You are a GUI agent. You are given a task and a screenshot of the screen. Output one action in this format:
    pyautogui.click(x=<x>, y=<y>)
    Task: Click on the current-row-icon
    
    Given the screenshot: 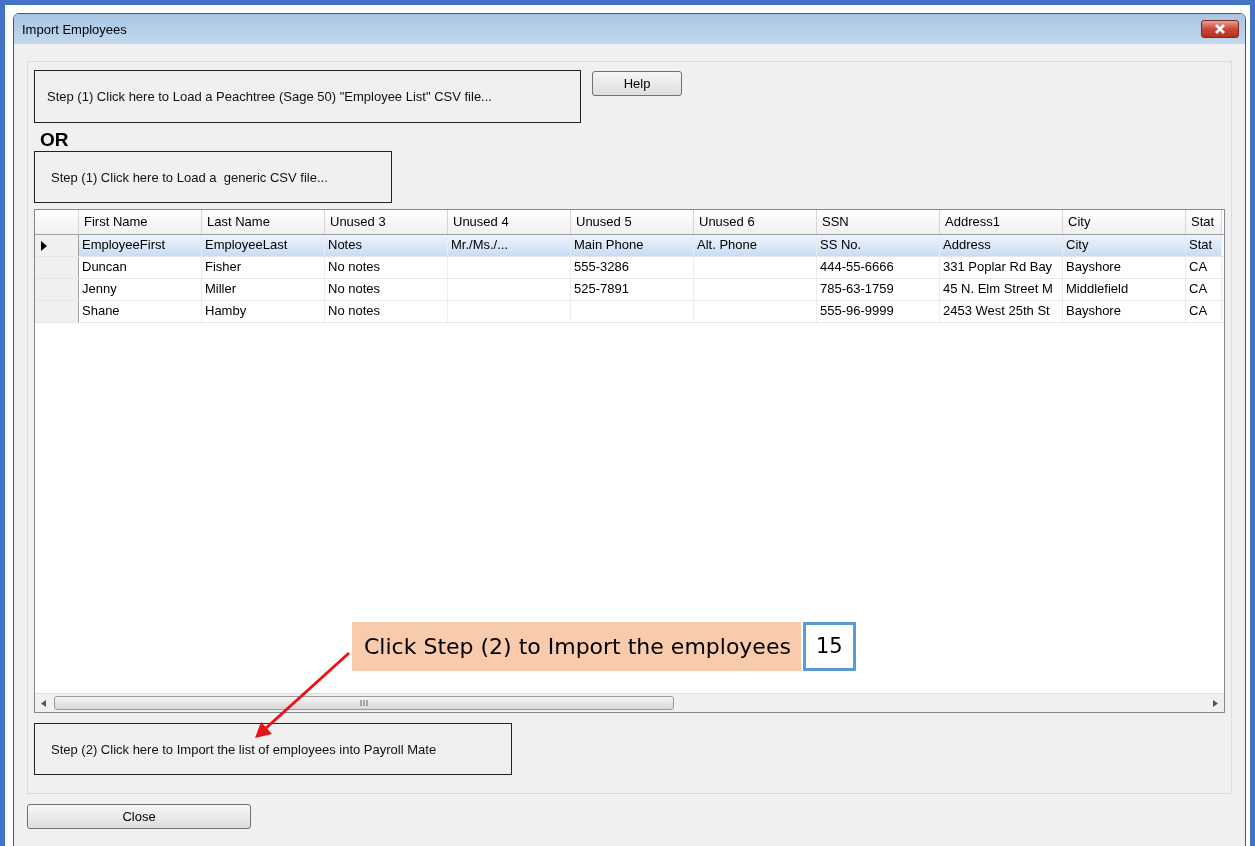 What is the action you would take?
    pyautogui.click(x=44, y=245)
    